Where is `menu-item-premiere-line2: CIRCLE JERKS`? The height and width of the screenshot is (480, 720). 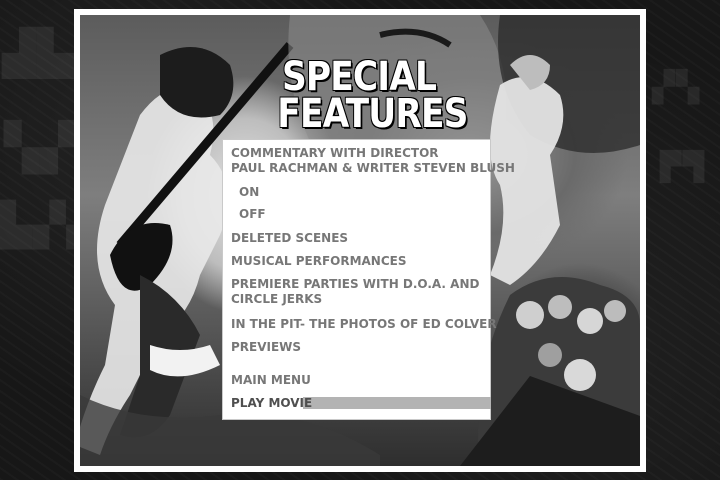
menu-item-premiere-line2: CIRCLE JERKS is located at coordinates (277, 299).